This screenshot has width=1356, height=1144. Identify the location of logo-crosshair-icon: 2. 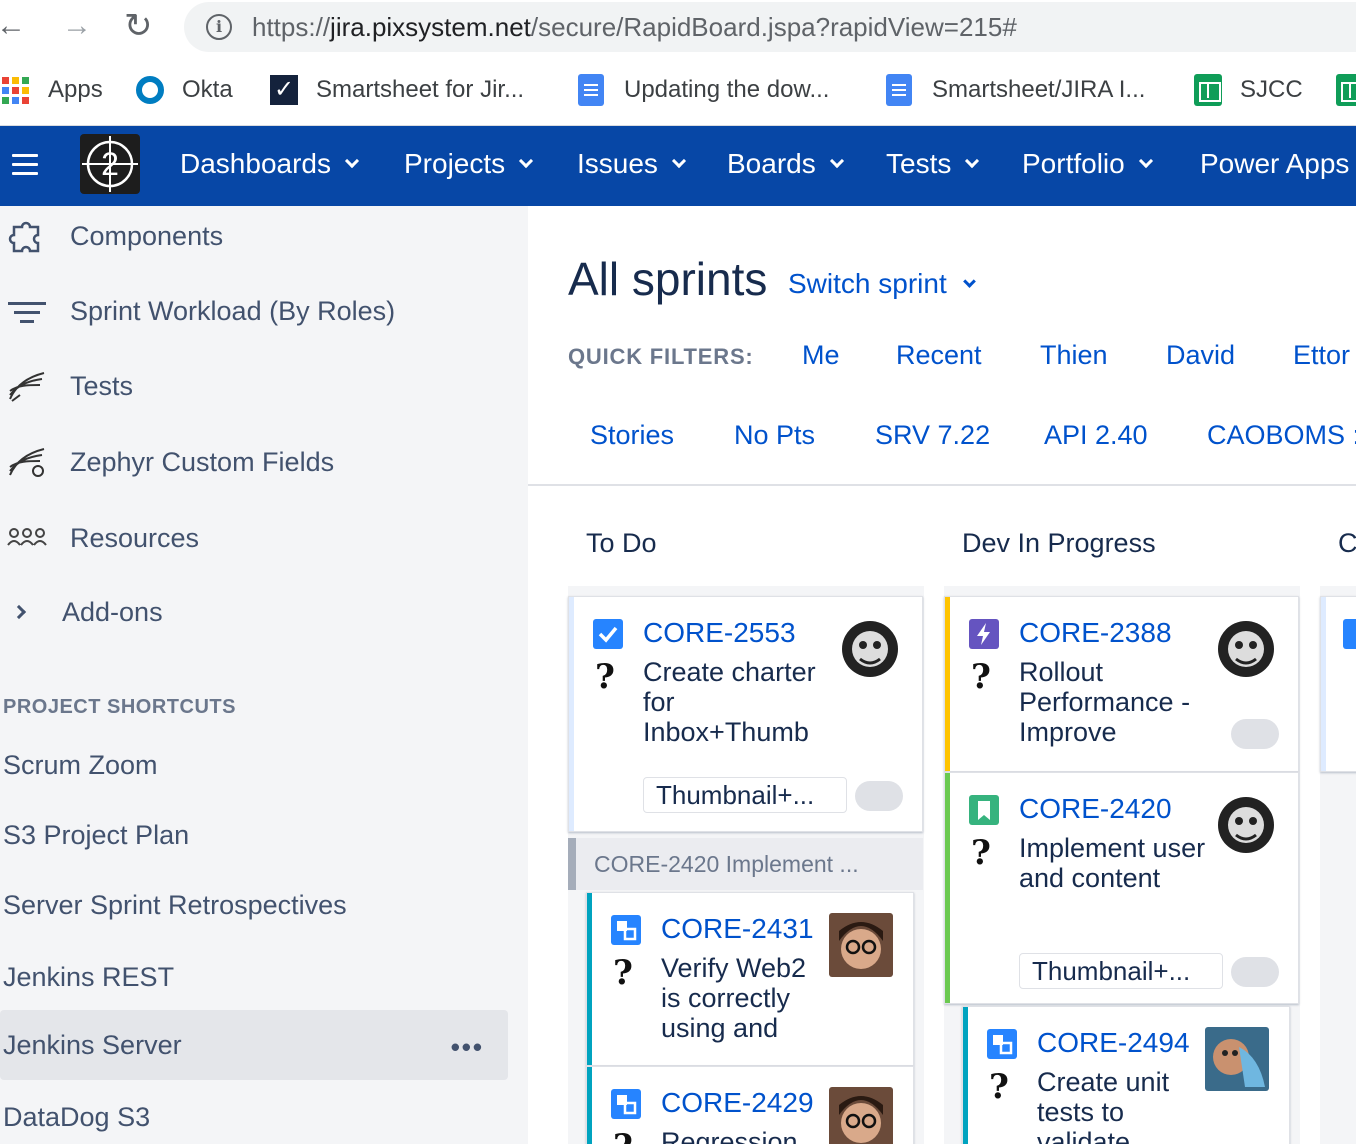
(110, 164).